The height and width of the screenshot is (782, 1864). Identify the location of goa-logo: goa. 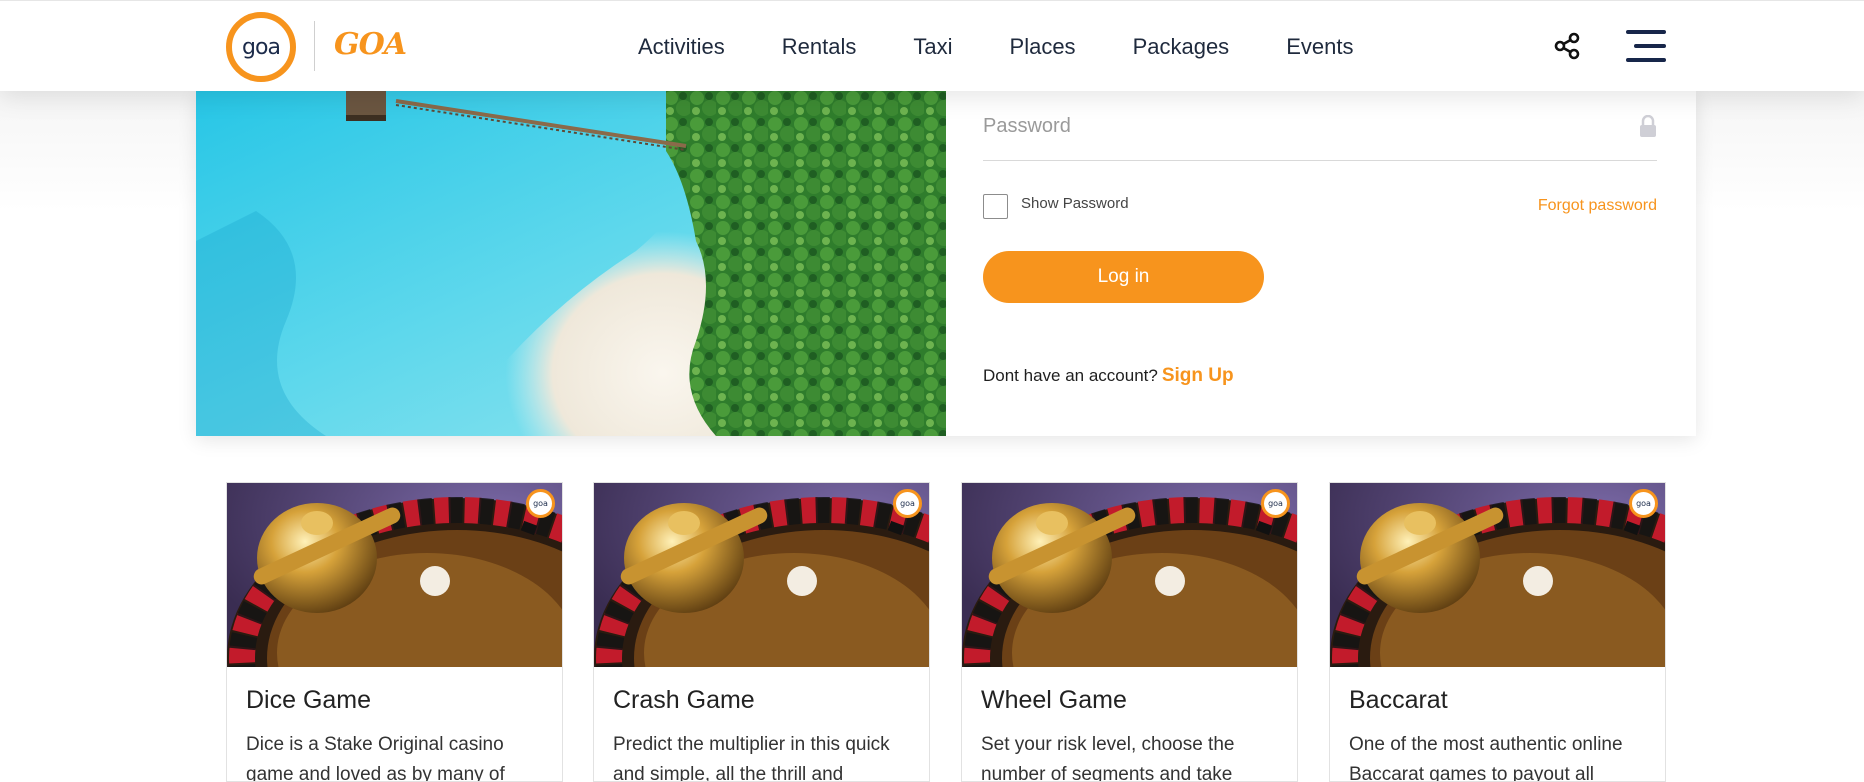
(261, 47).